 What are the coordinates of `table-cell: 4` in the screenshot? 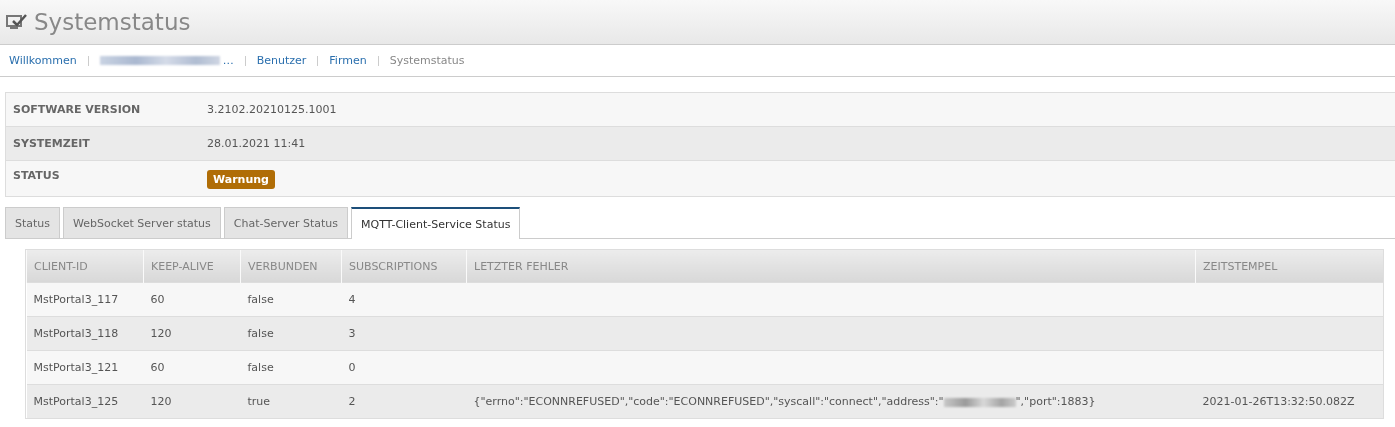 It's located at (404, 299).